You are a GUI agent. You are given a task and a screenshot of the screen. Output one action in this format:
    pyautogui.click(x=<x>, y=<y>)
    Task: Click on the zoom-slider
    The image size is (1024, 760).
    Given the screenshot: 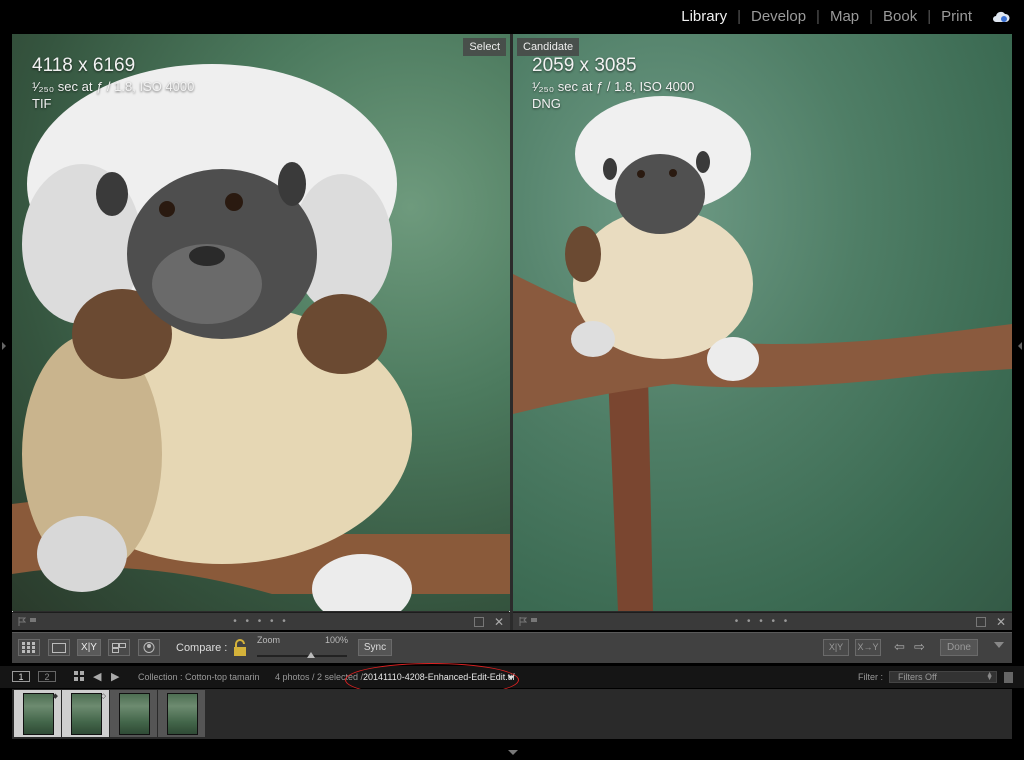 What is the action you would take?
    pyautogui.click(x=302, y=655)
    